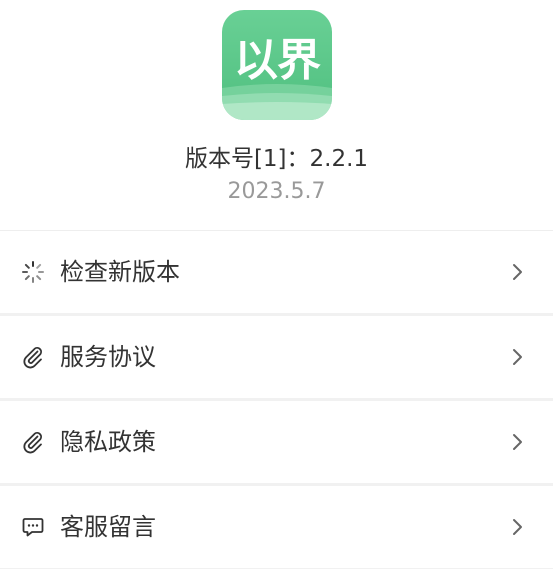 Image resolution: width=553 pixels, height=569 pixels. What do you see at coordinates (108, 527) in the screenshot?
I see `menu-item-label: 客服留言` at bounding box center [108, 527].